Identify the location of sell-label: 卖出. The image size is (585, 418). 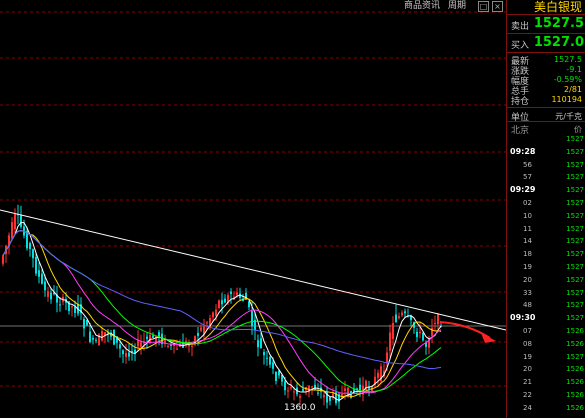
(520, 27).